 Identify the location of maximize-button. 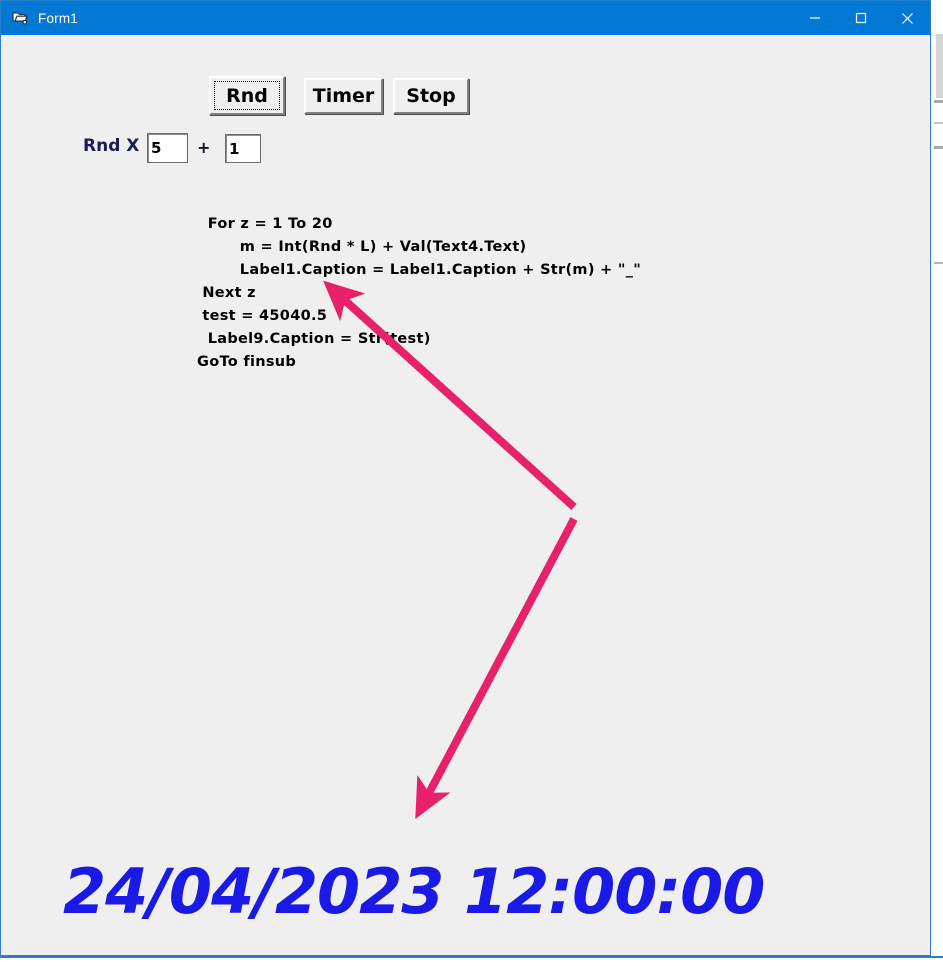
(861, 18).